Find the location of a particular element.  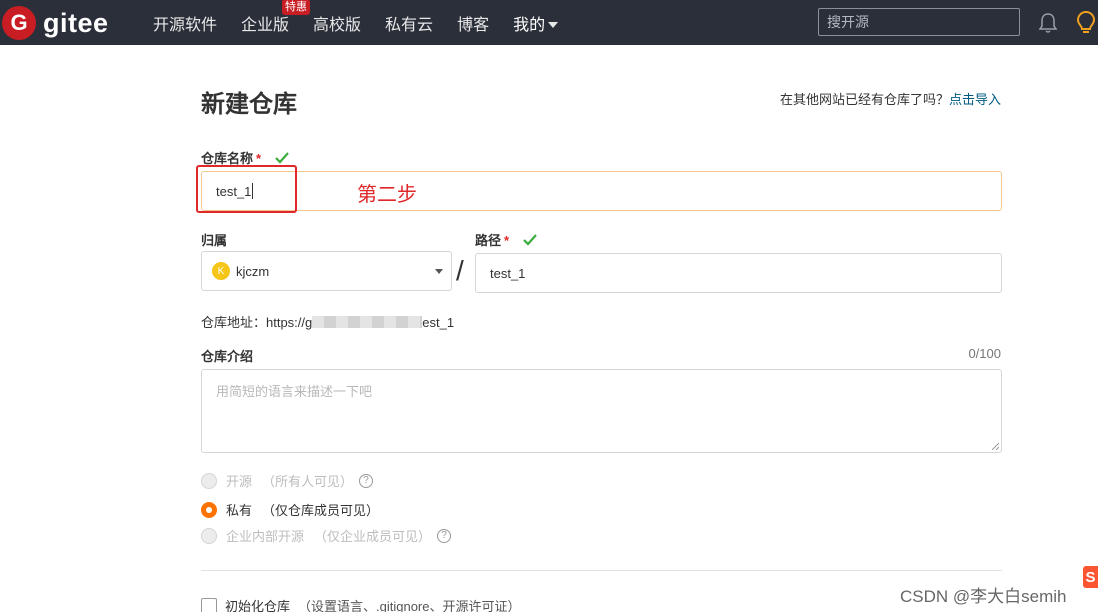

csdn-logo-icon: S is located at coordinates (1090, 577).